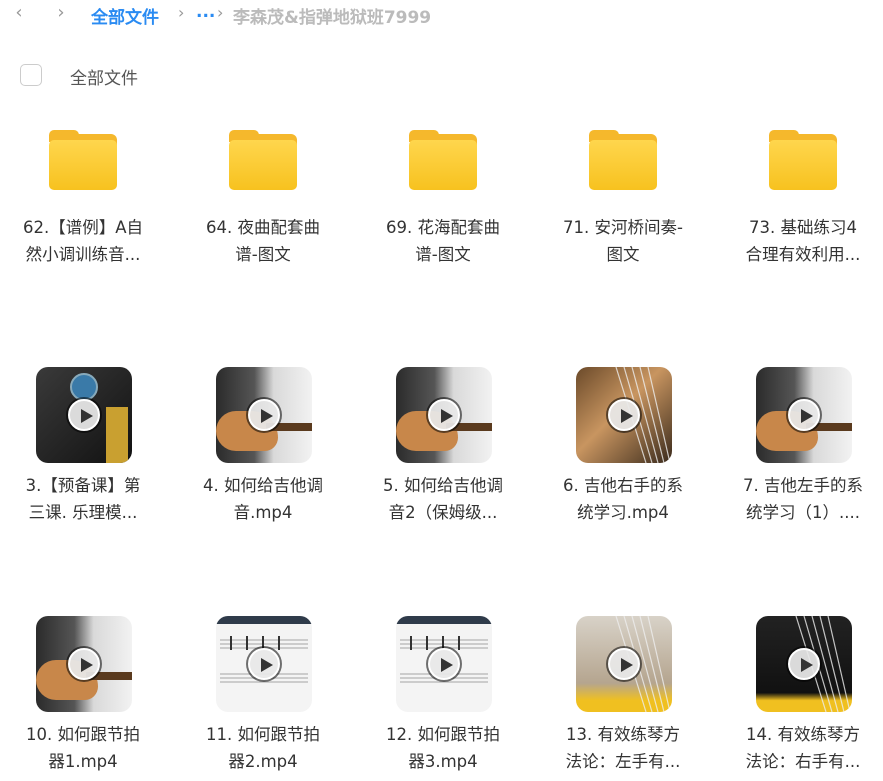 The width and height of the screenshot is (883, 781). I want to click on item-label-line1: 69. 花海配套曲, so click(443, 227).